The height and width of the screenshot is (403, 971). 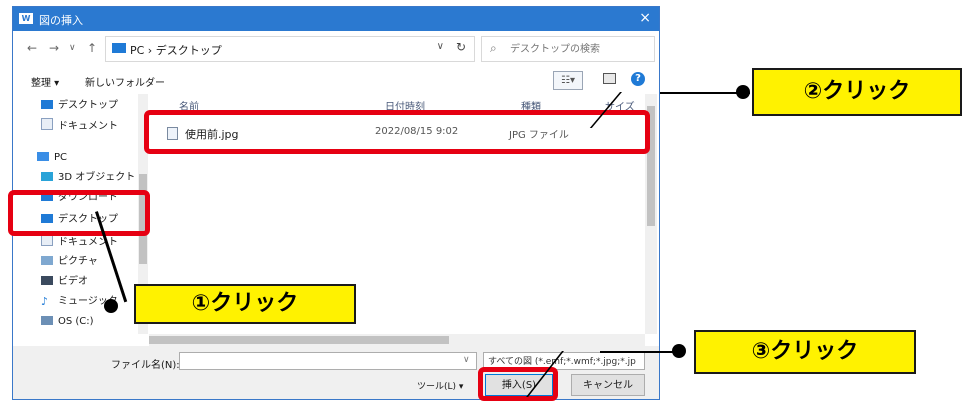 I want to click on drive-icon, so click(x=47, y=320).